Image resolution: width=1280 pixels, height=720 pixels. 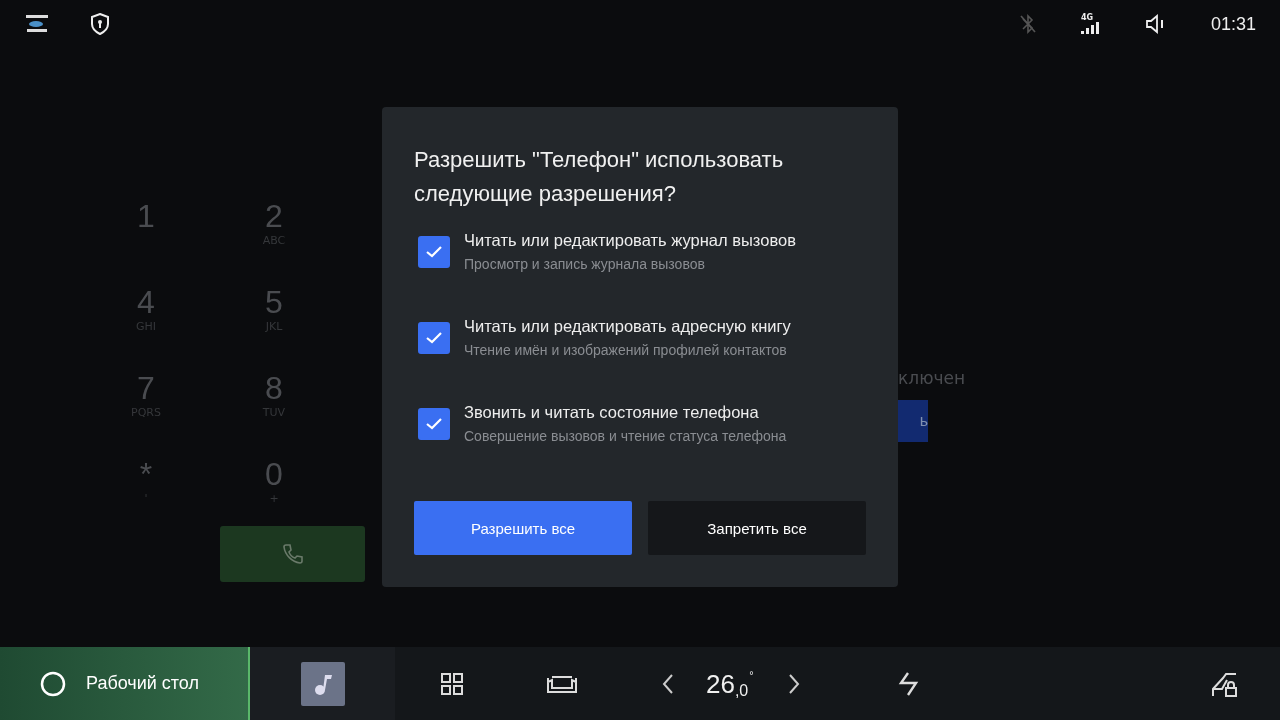 I want to click on chevron-right-icon, so click(x=793, y=683).